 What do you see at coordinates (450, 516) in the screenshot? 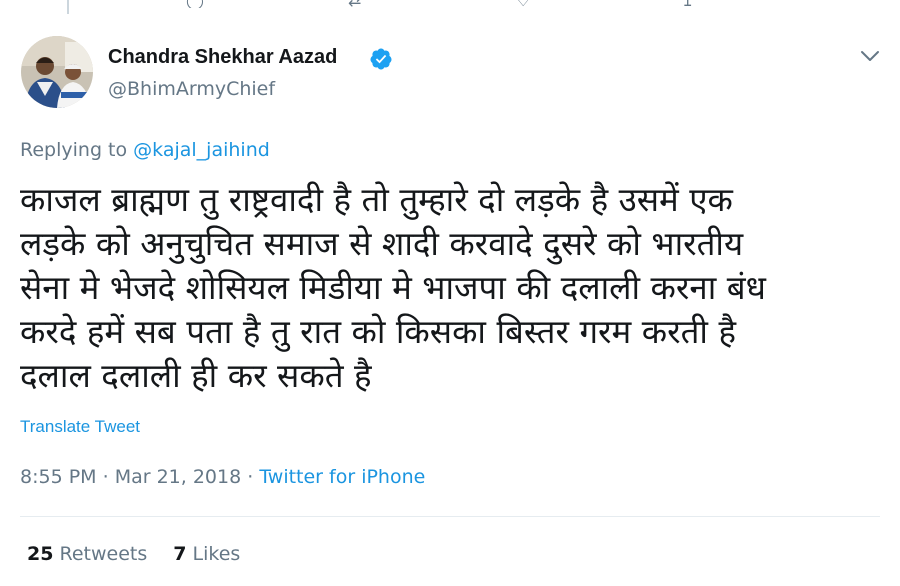
I see `divider` at bounding box center [450, 516].